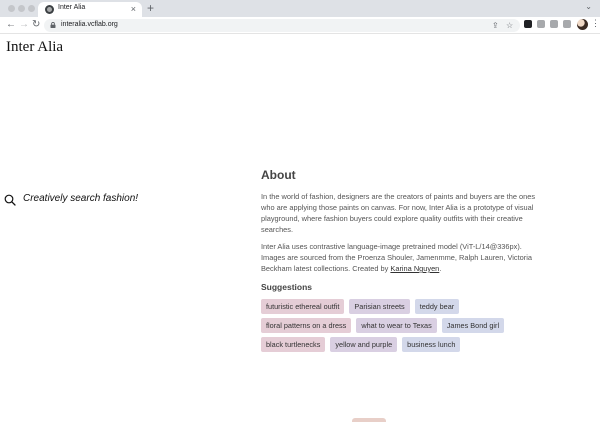 Image resolution: width=600 pixels, height=422 pixels. I want to click on sidebar-icon, so click(567, 24).